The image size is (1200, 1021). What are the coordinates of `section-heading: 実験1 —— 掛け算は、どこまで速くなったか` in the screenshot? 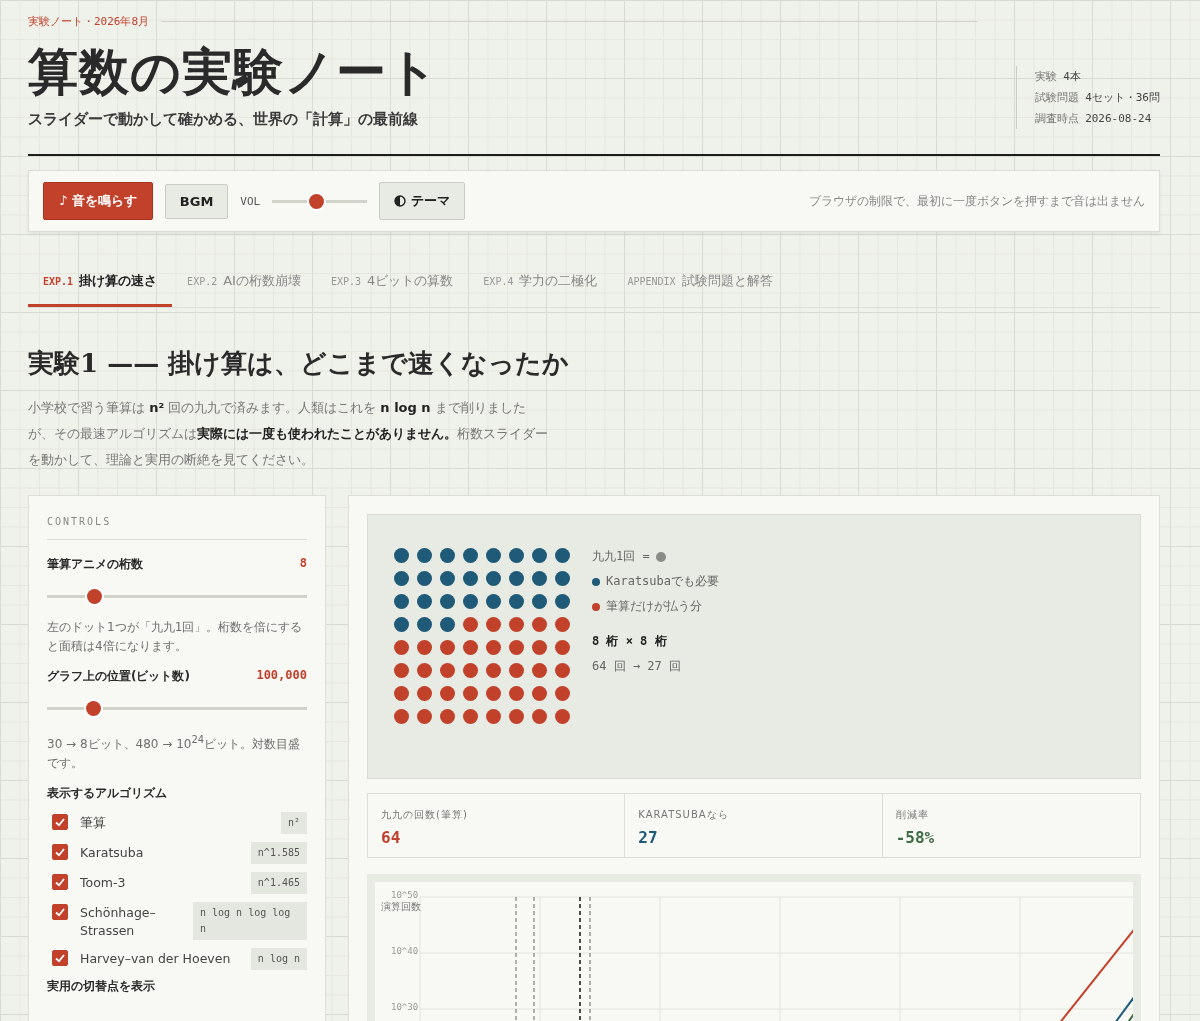 It's located at (299, 363).